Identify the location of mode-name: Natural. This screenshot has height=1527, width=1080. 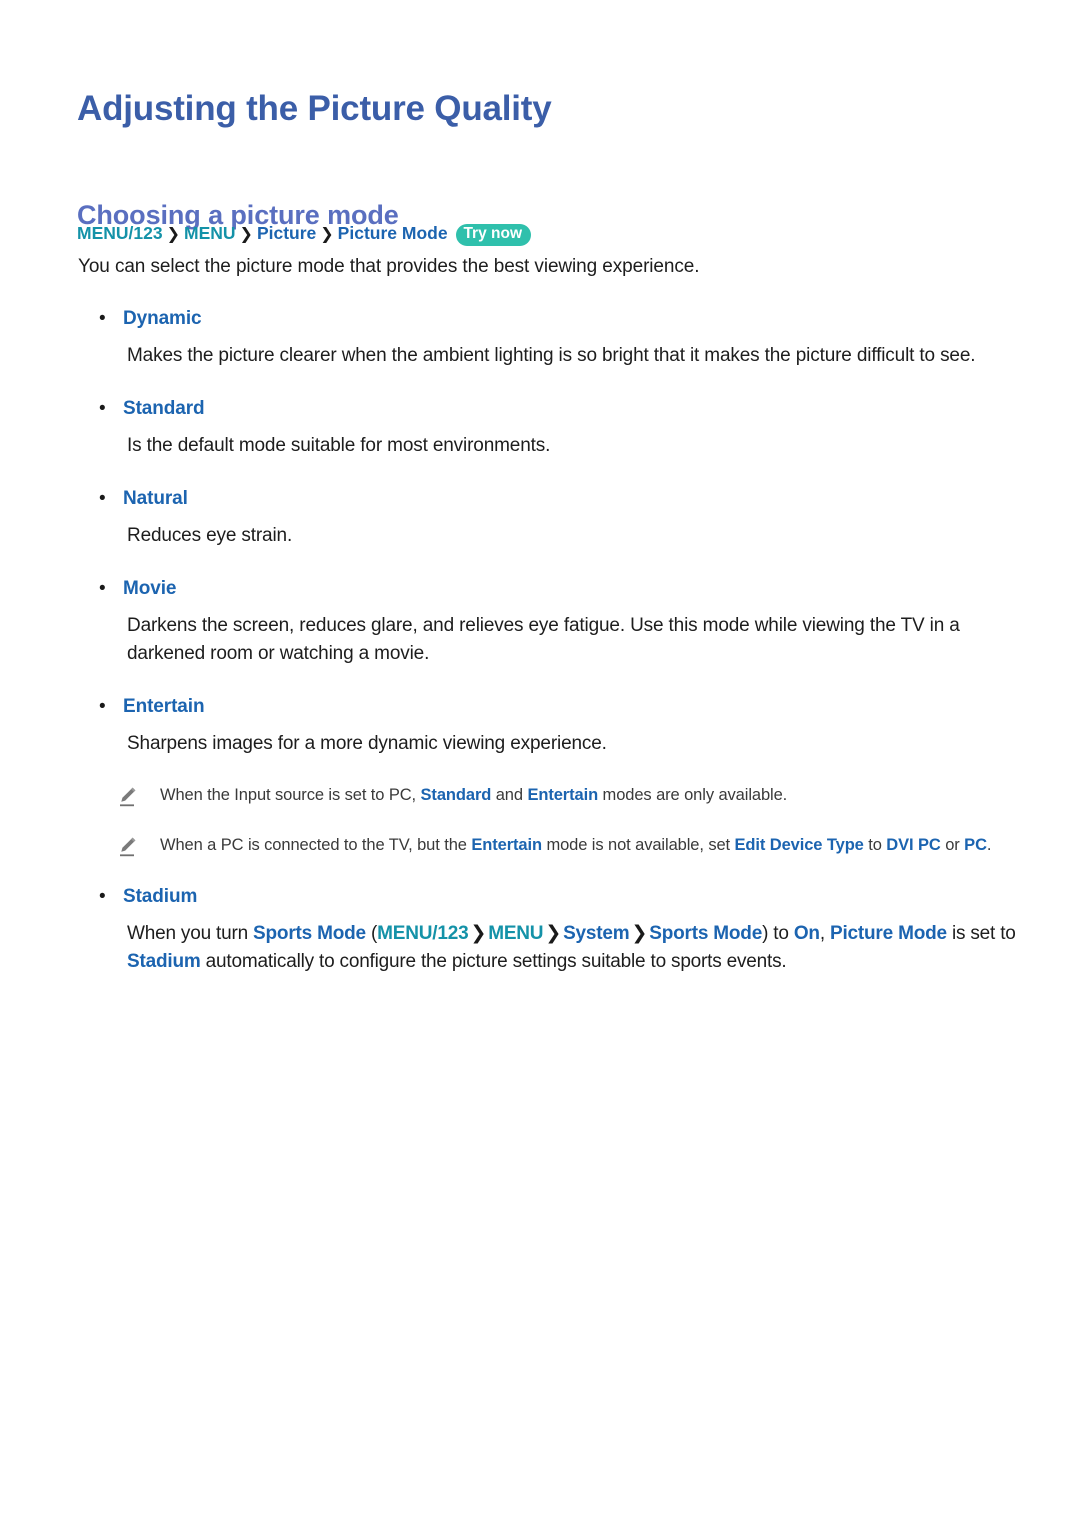
(155, 498).